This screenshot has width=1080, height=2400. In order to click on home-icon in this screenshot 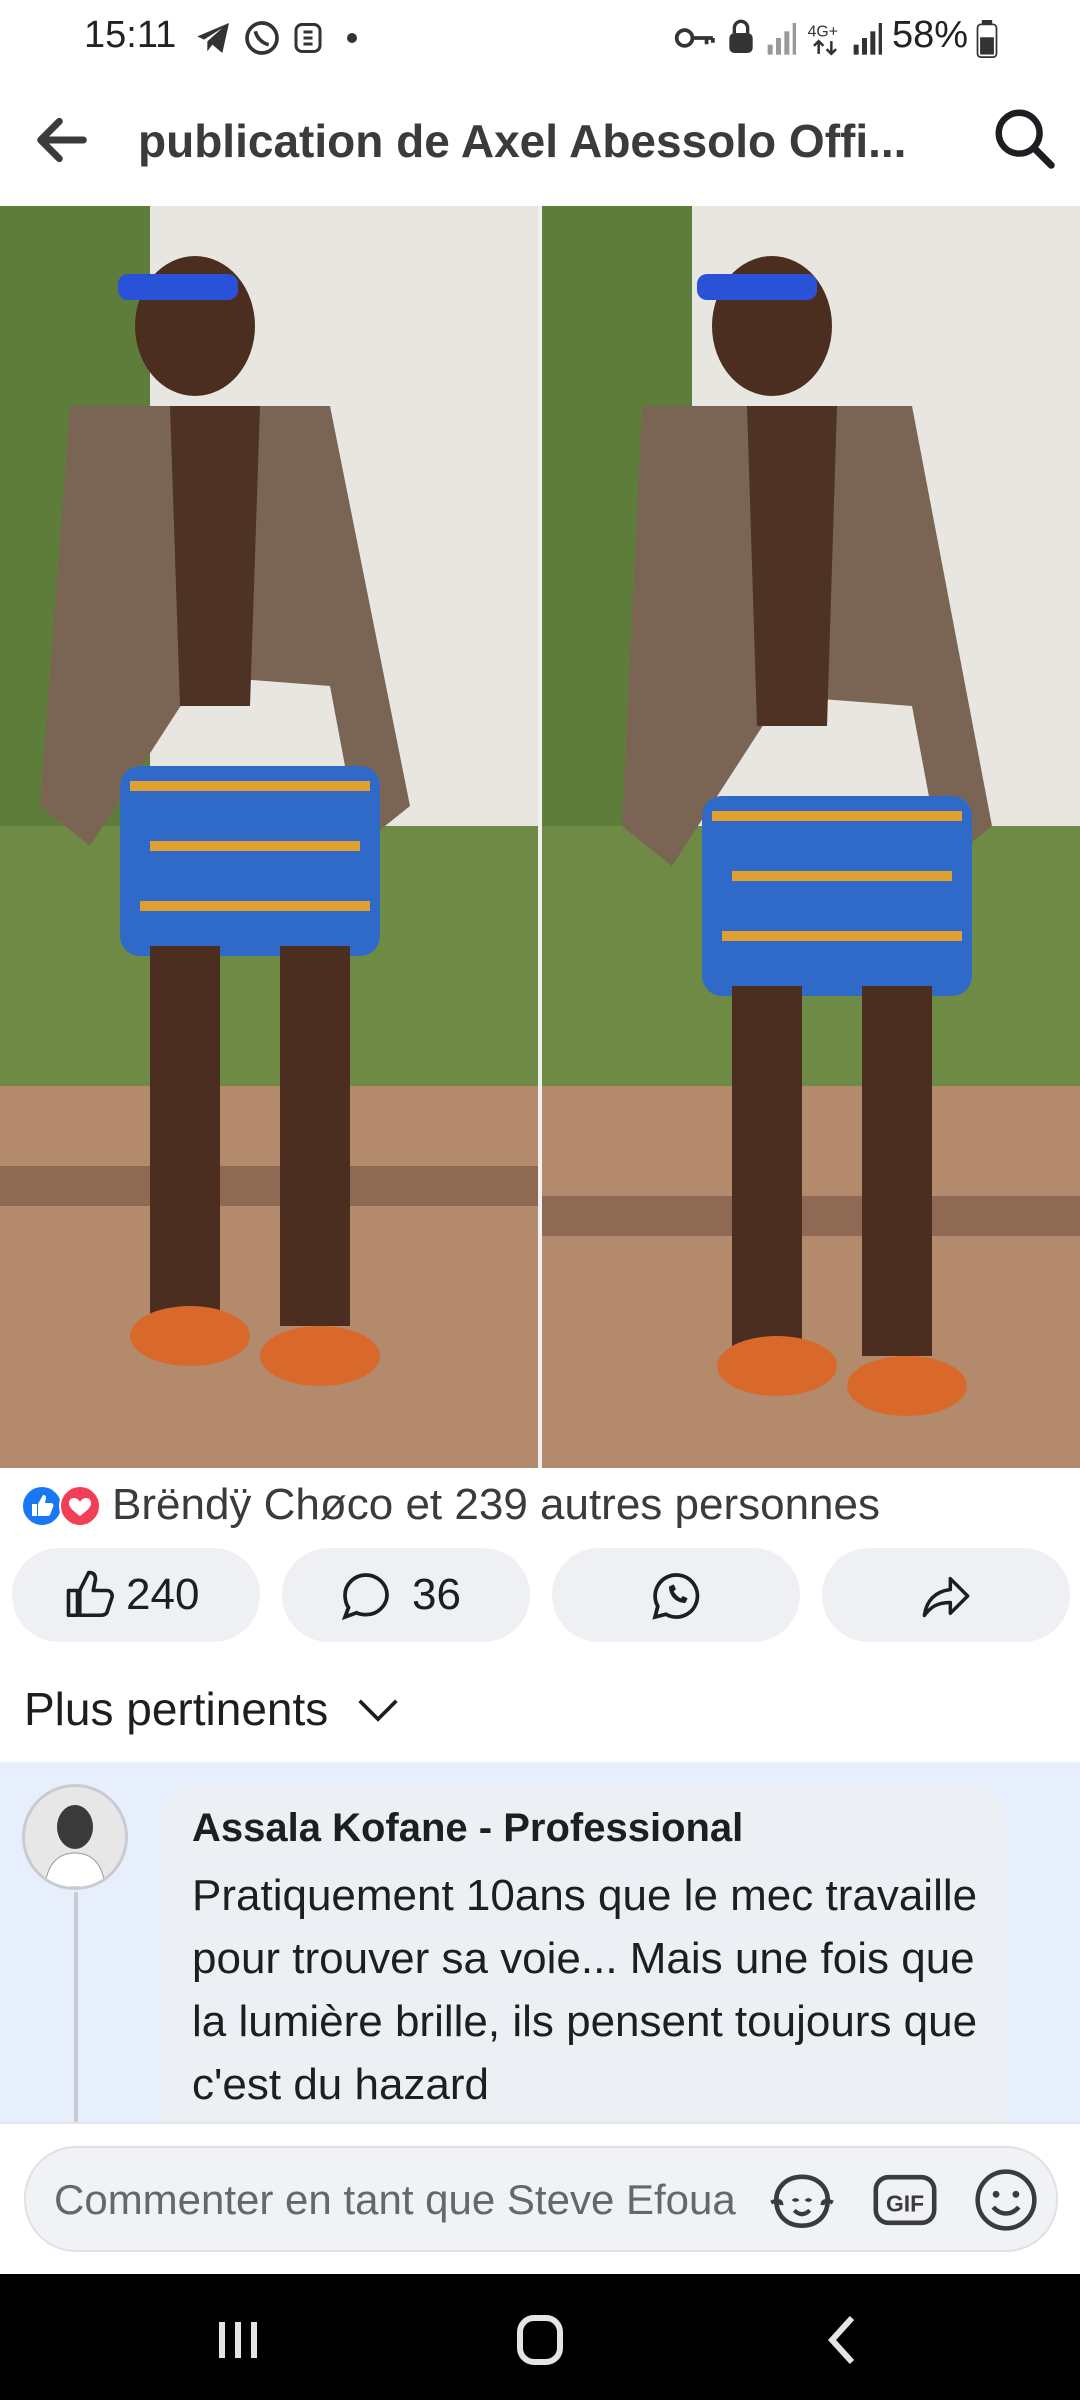, I will do `click(540, 2340)`.